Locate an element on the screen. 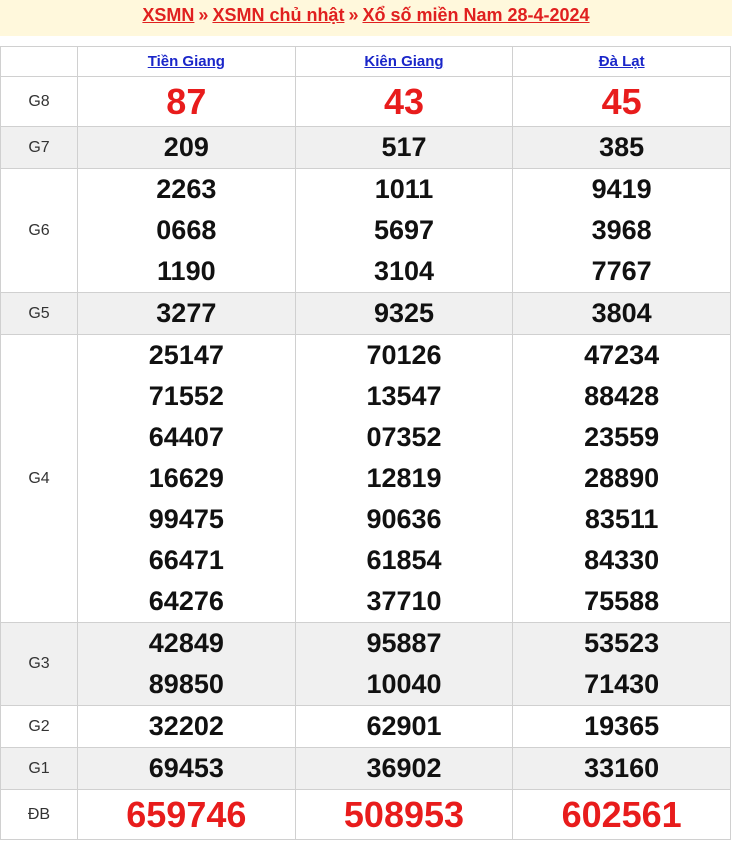  highlight-number: 508953 is located at coordinates (404, 814).